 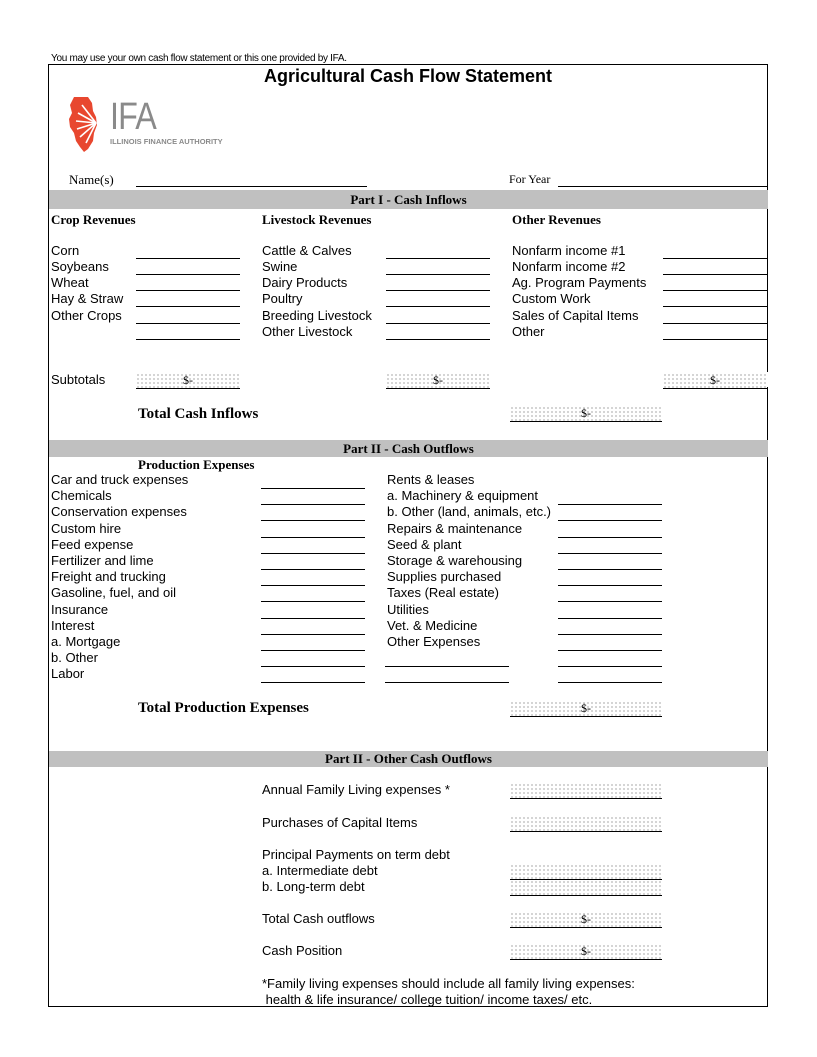 I want to click on expense-item-label: Rents & leases, so click(x=431, y=479).